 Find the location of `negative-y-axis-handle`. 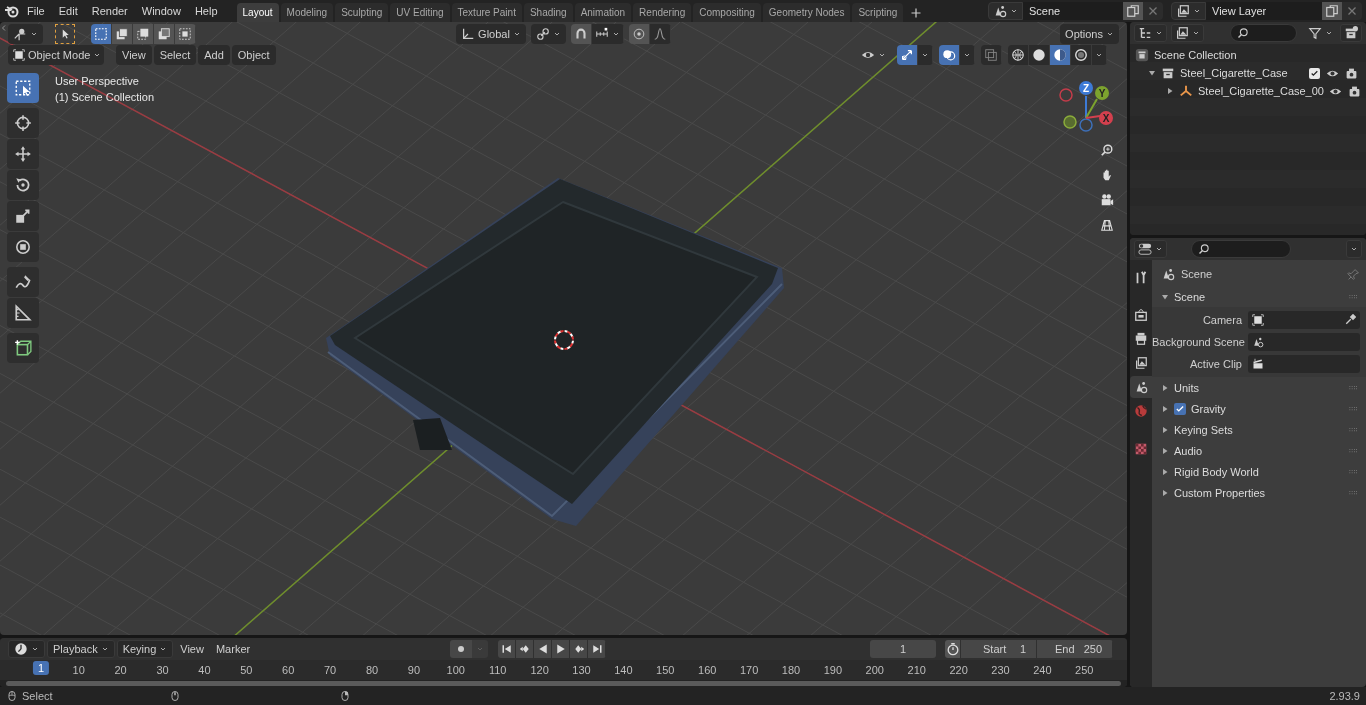

negative-y-axis-handle is located at coordinates (1070, 122).